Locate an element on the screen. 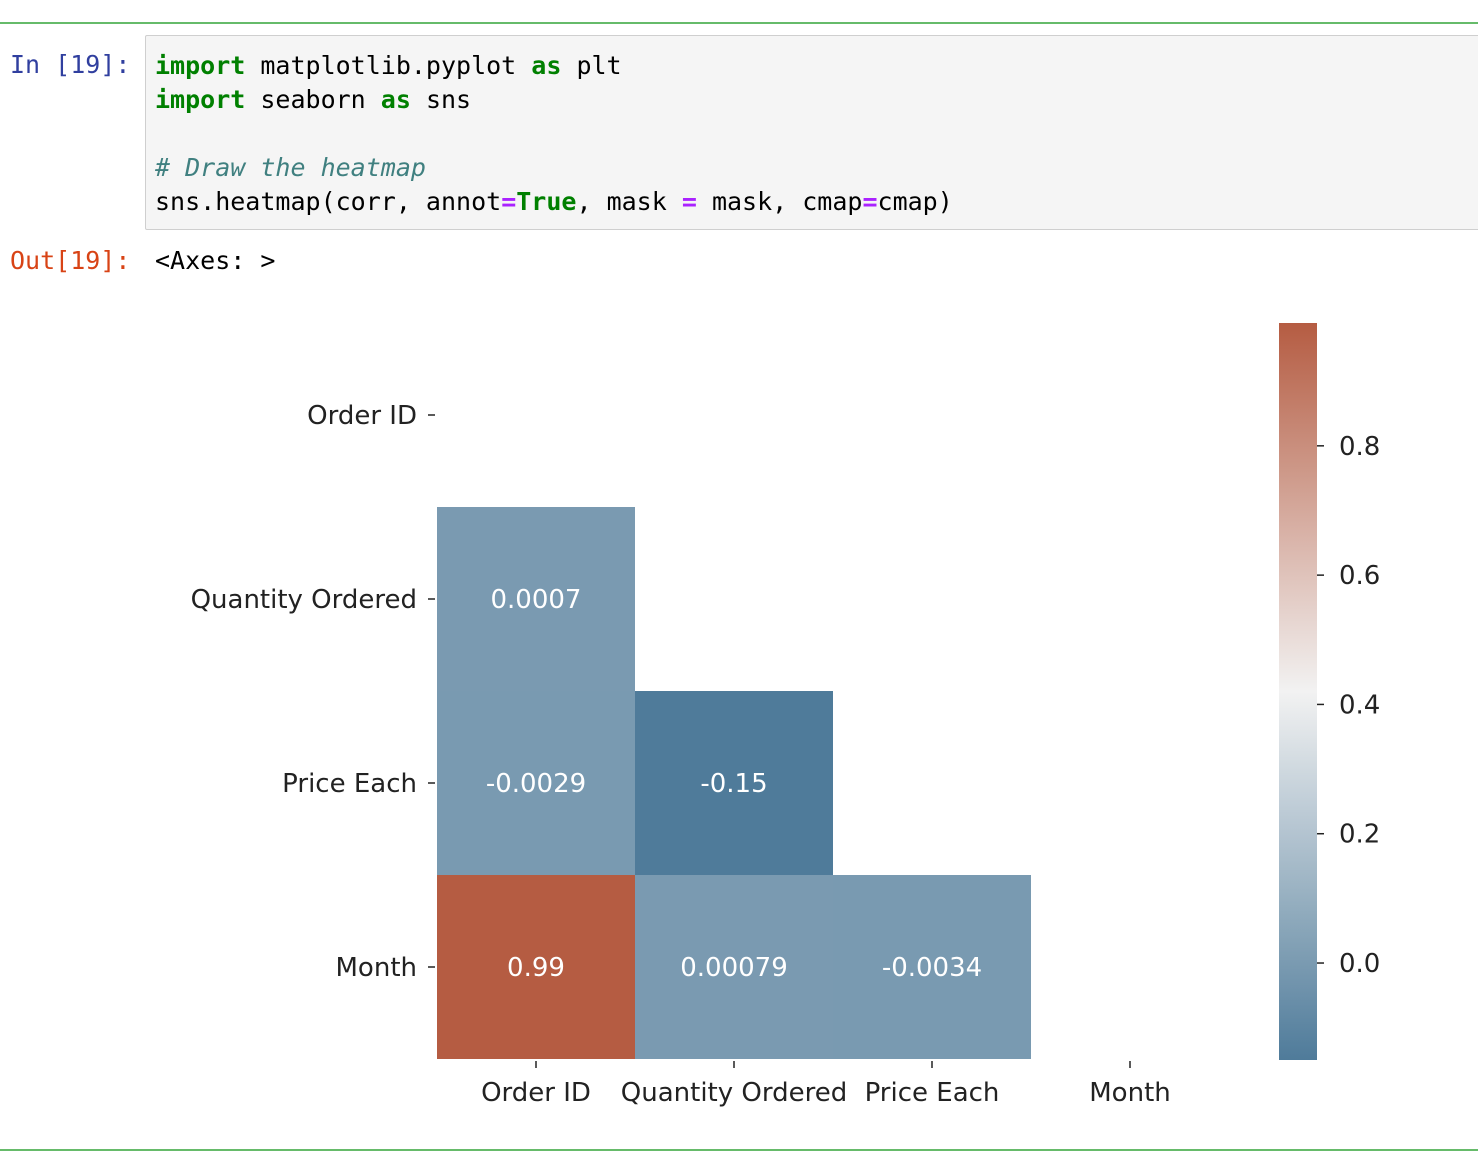 This screenshot has width=1478, height=1164. cell-annotation: -0.0034 is located at coordinates (932, 968).